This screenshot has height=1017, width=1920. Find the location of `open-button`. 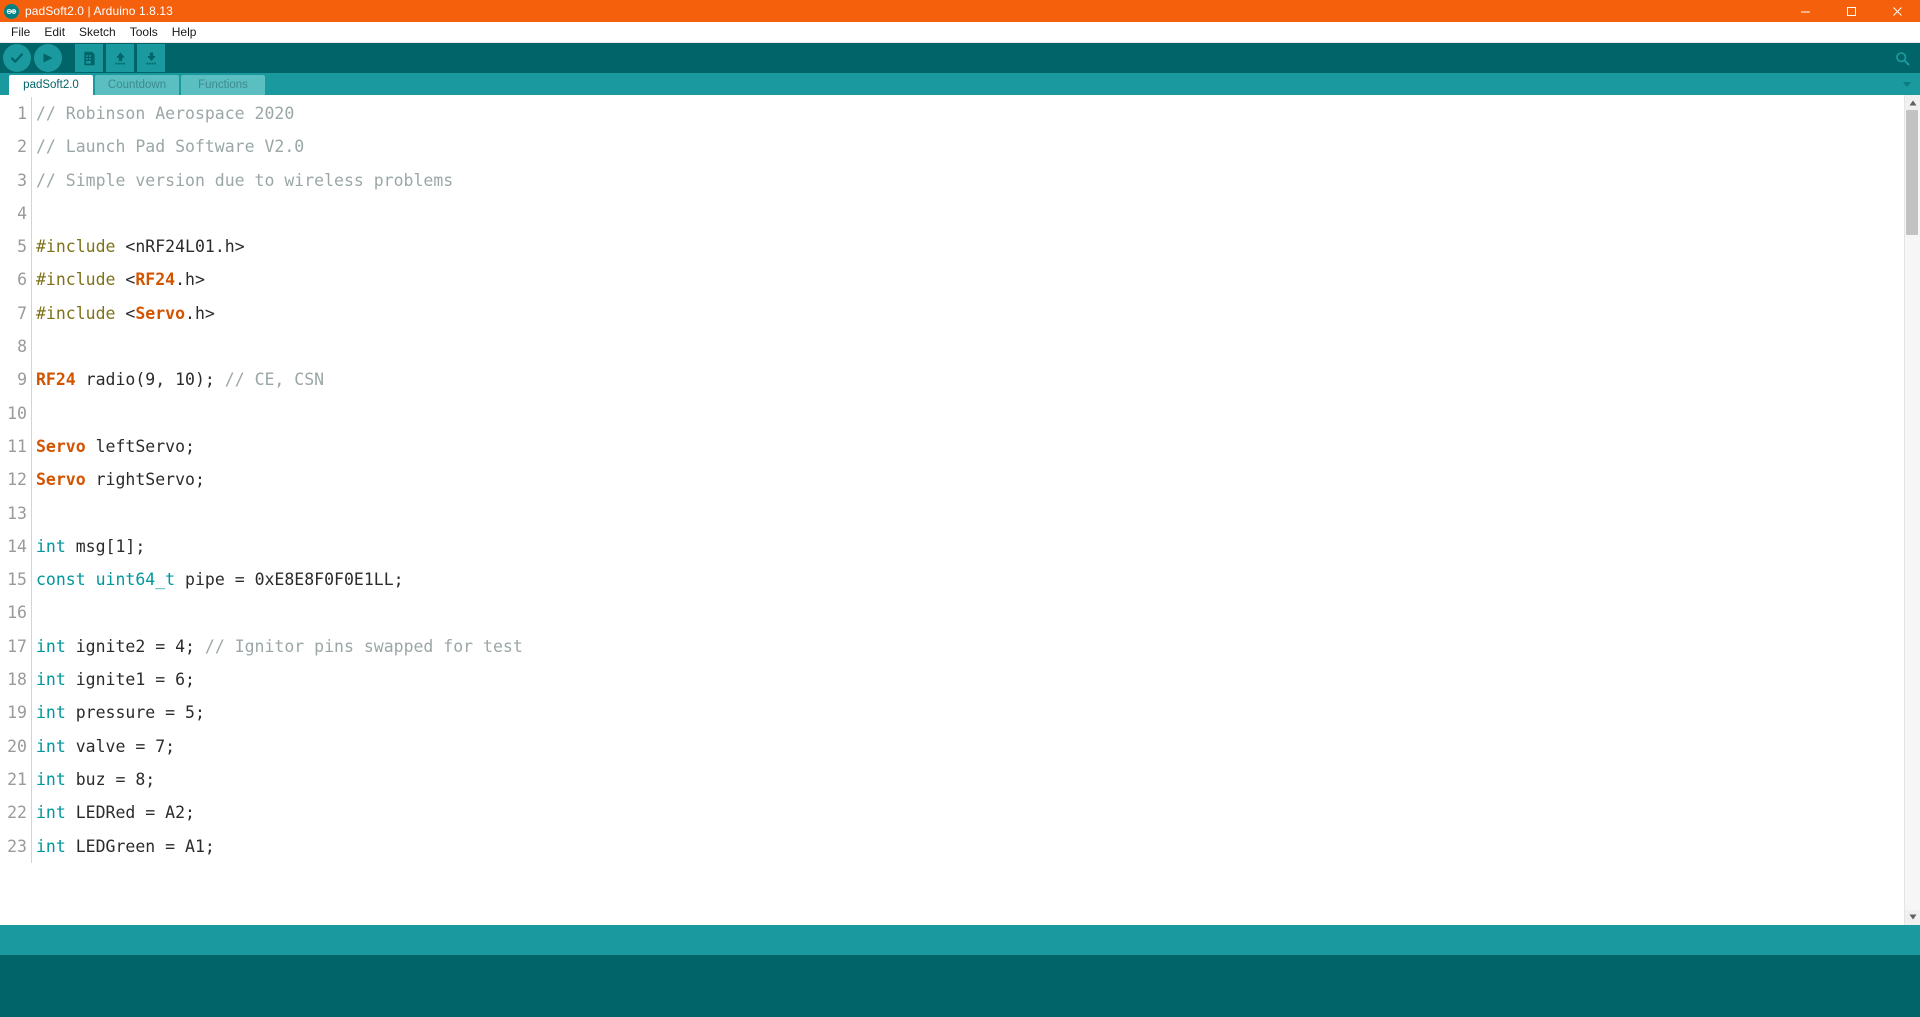

open-button is located at coordinates (120, 58).